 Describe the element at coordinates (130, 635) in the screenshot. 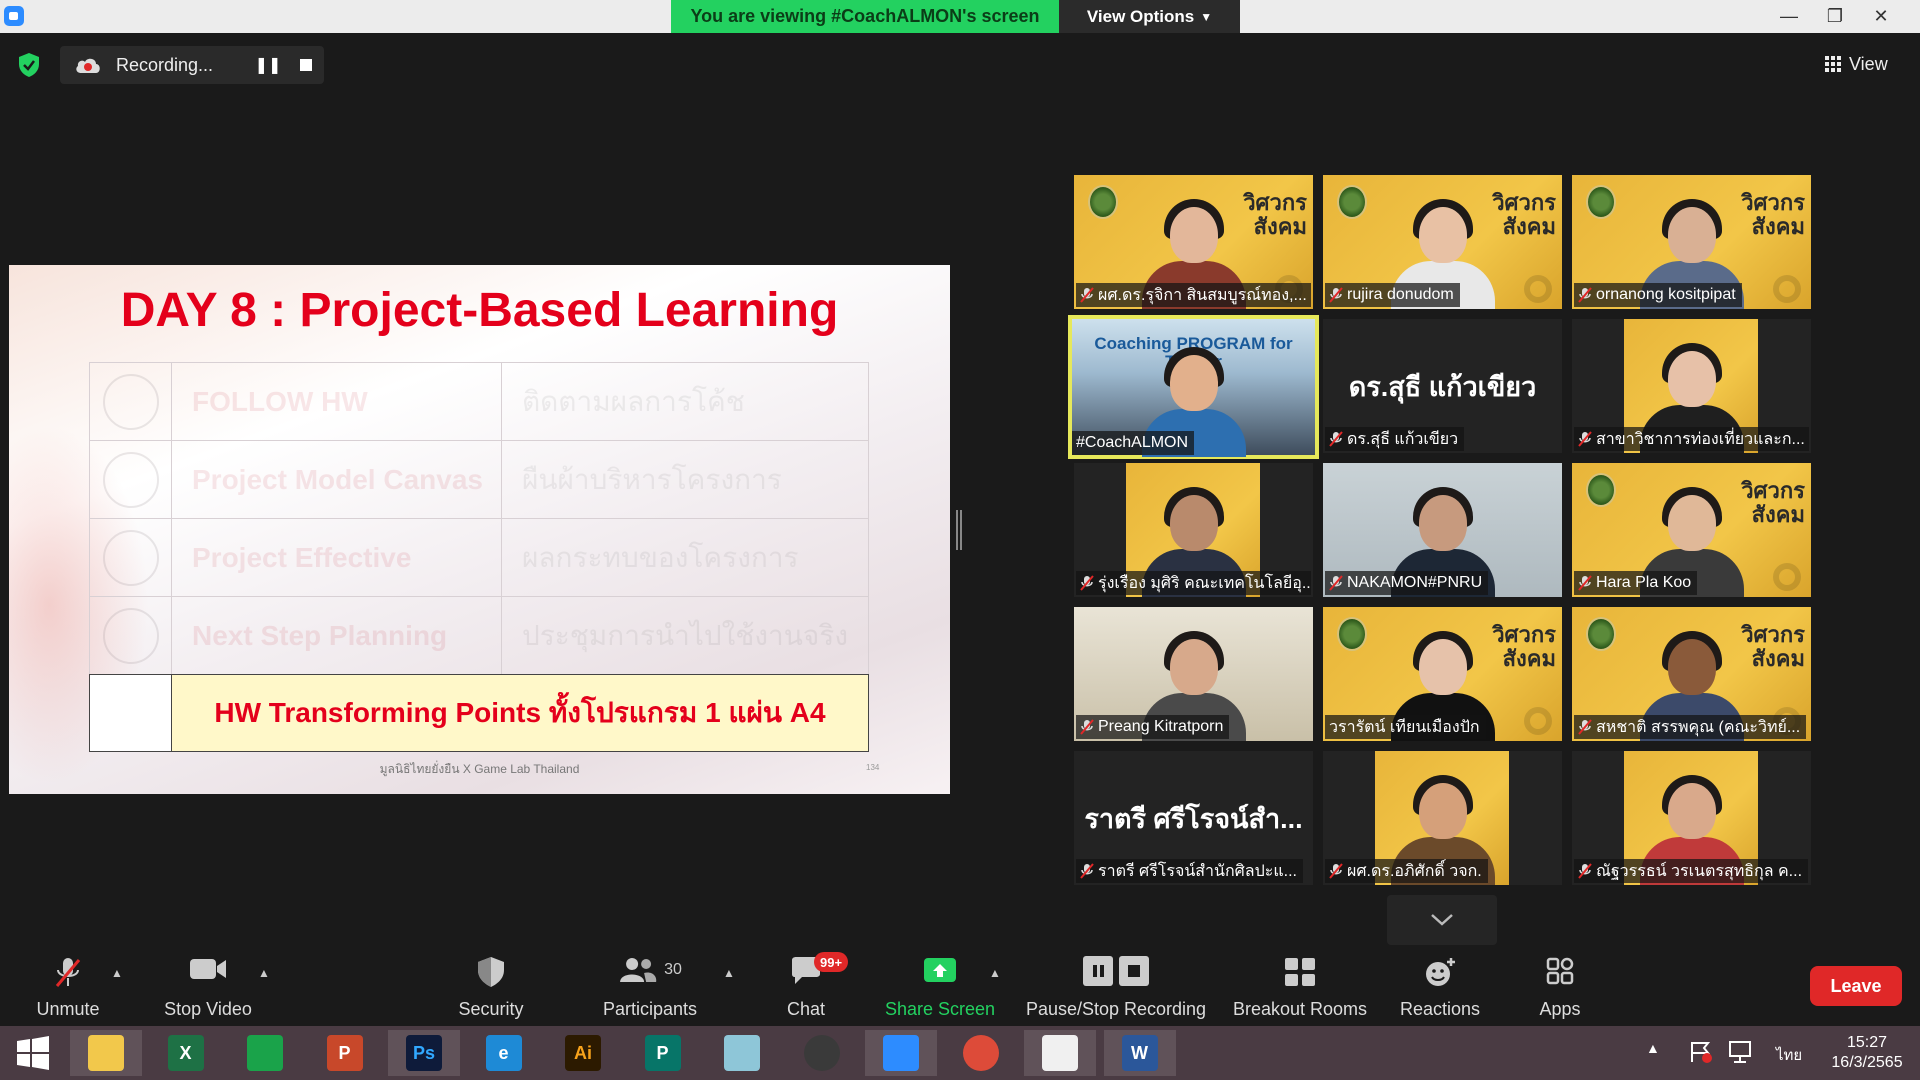

I see `clock-icon` at that location.